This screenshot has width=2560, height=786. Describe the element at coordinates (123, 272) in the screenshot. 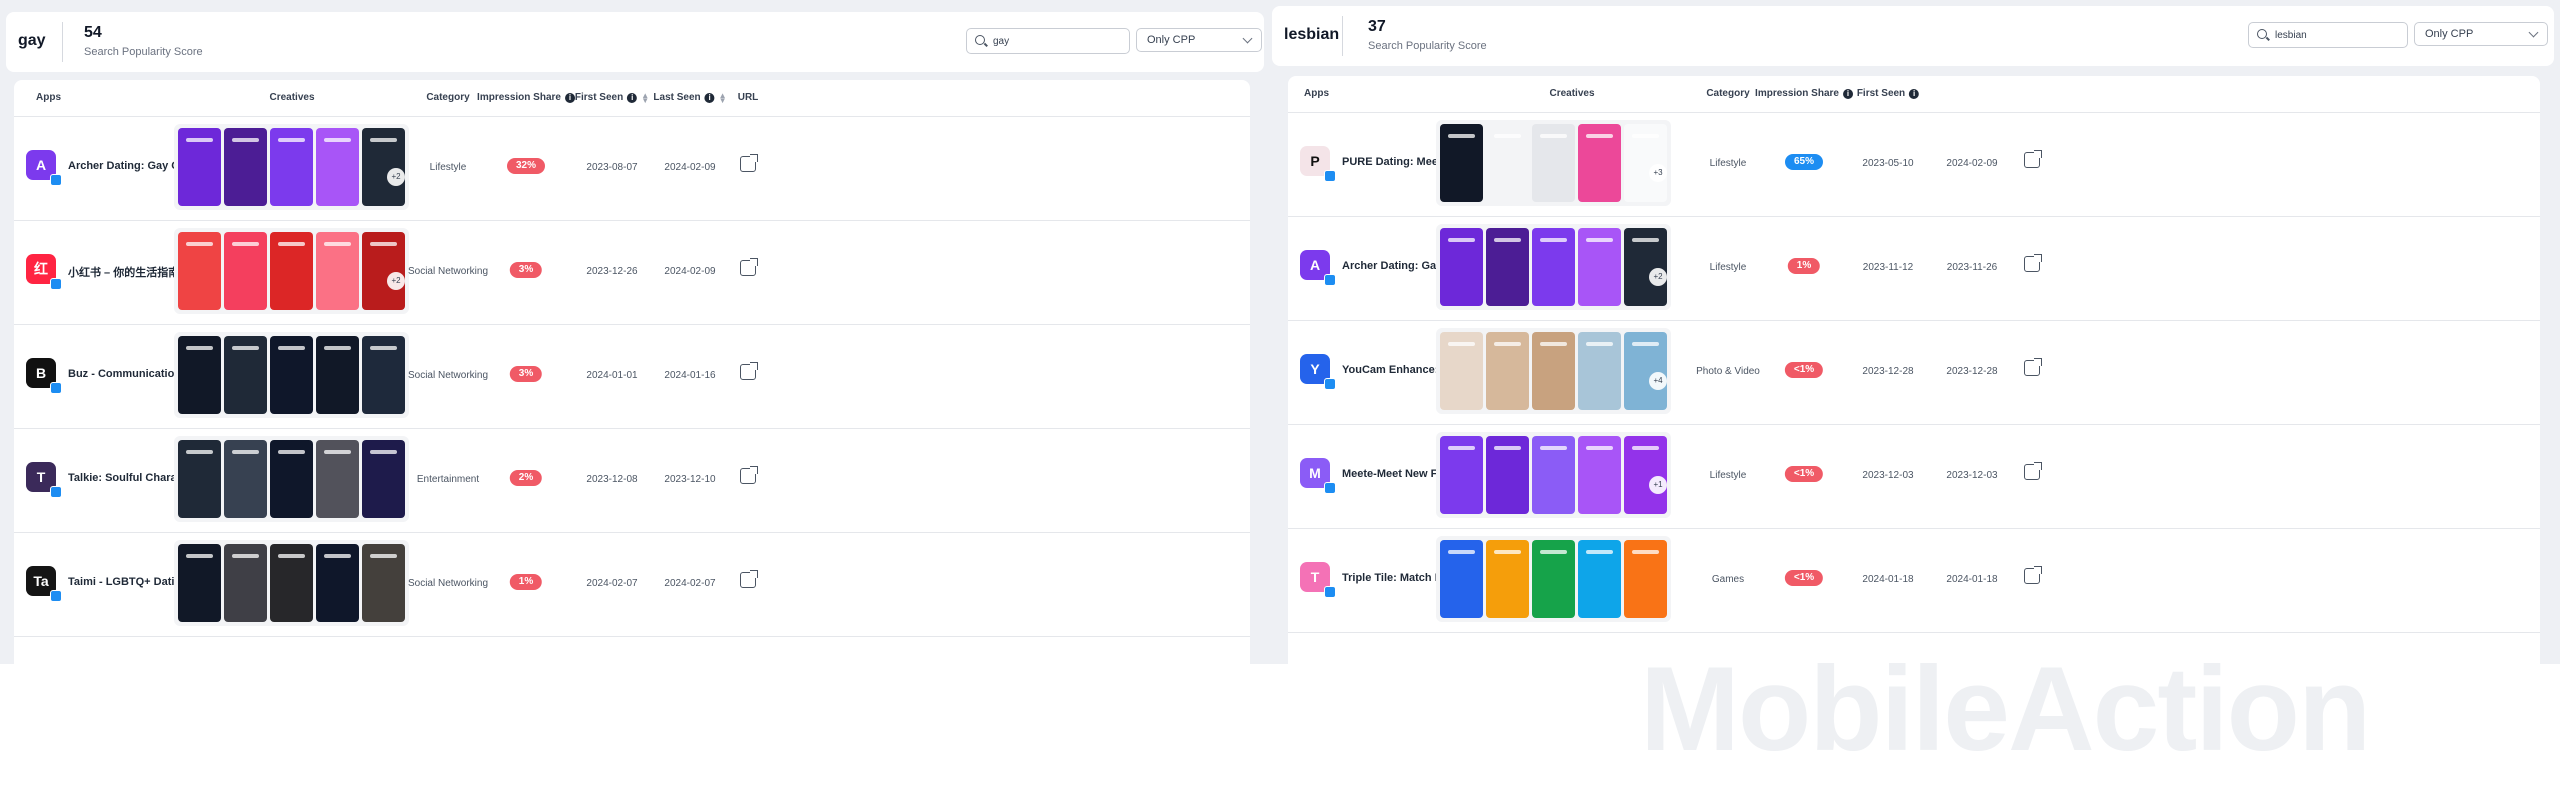

I see `app-name: 小红书 – 你的生活指南` at that location.